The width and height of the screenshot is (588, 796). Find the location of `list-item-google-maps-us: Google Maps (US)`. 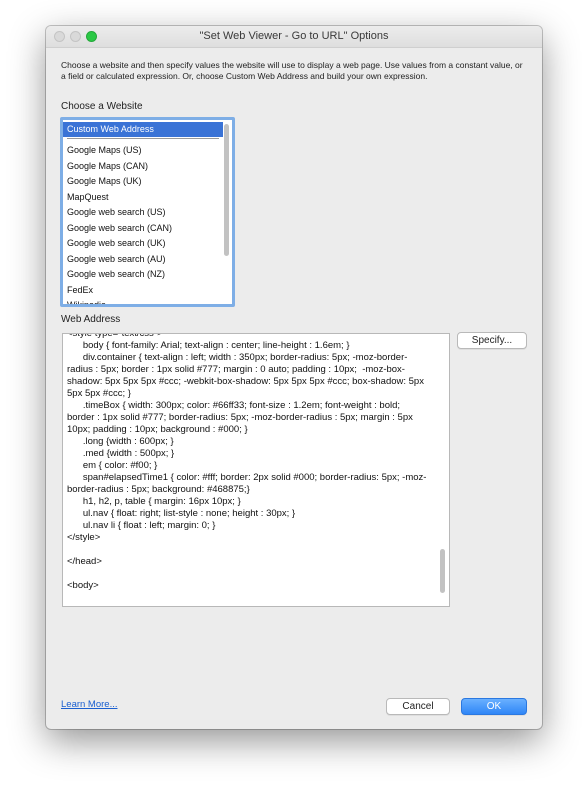

list-item-google-maps-us: Google Maps (US) is located at coordinates (143, 150).